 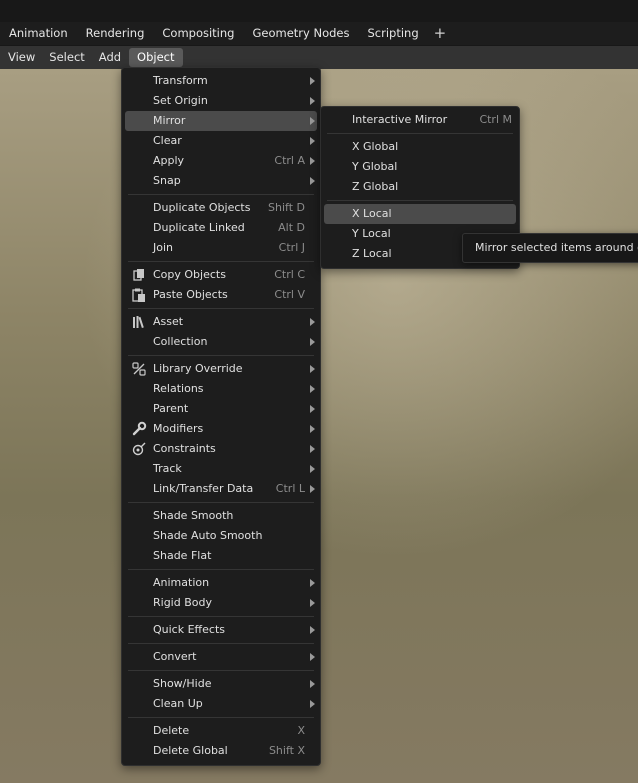 What do you see at coordinates (110, 57) in the screenshot?
I see `menu-add: Add` at bounding box center [110, 57].